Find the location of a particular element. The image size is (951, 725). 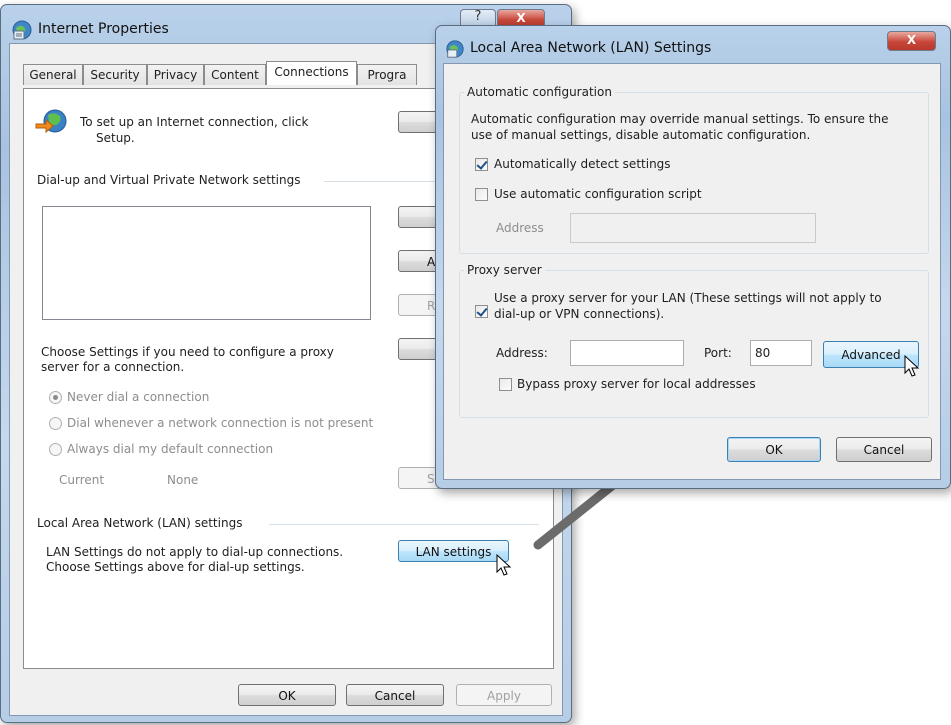

tab-connections: Connections is located at coordinates (311, 73).